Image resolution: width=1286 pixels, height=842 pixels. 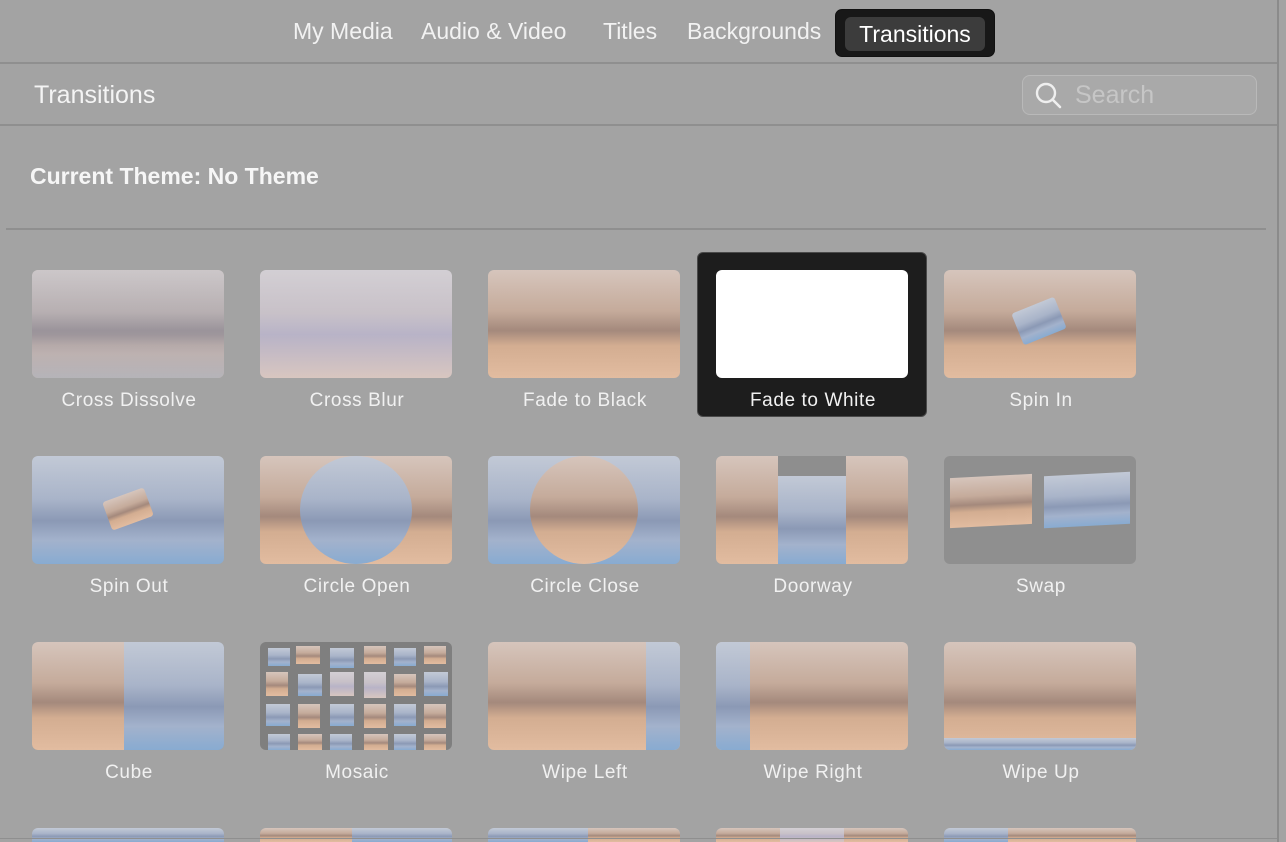 What do you see at coordinates (356, 696) in the screenshot?
I see `mosaic-thumbnail` at bounding box center [356, 696].